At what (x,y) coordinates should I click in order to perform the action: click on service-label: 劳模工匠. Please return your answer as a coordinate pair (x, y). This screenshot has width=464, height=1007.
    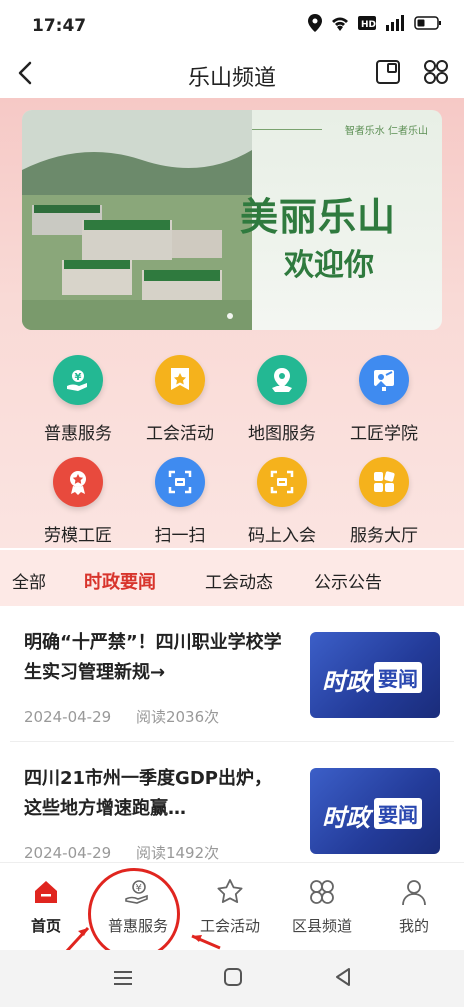
    Looking at the image, I should click on (78, 536).